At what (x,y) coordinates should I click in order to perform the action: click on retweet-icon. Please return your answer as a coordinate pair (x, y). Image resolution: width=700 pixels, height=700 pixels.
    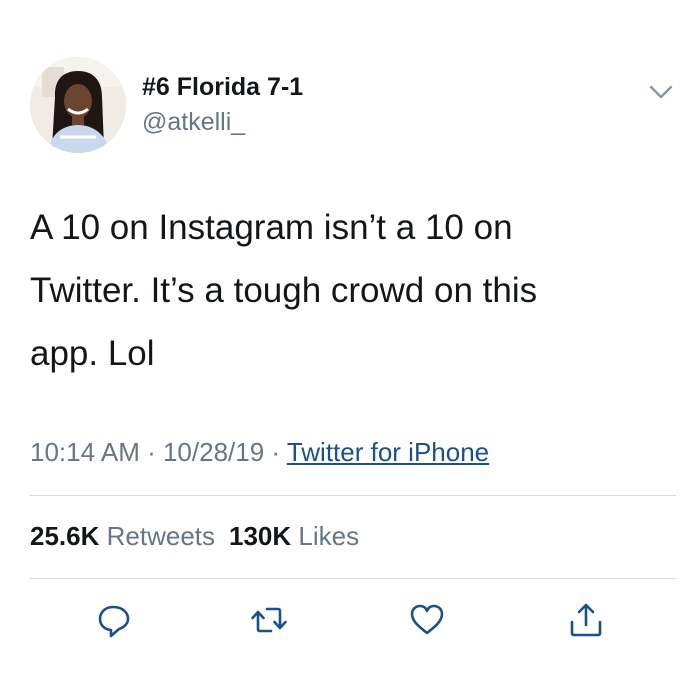
    Looking at the image, I should click on (269, 620).